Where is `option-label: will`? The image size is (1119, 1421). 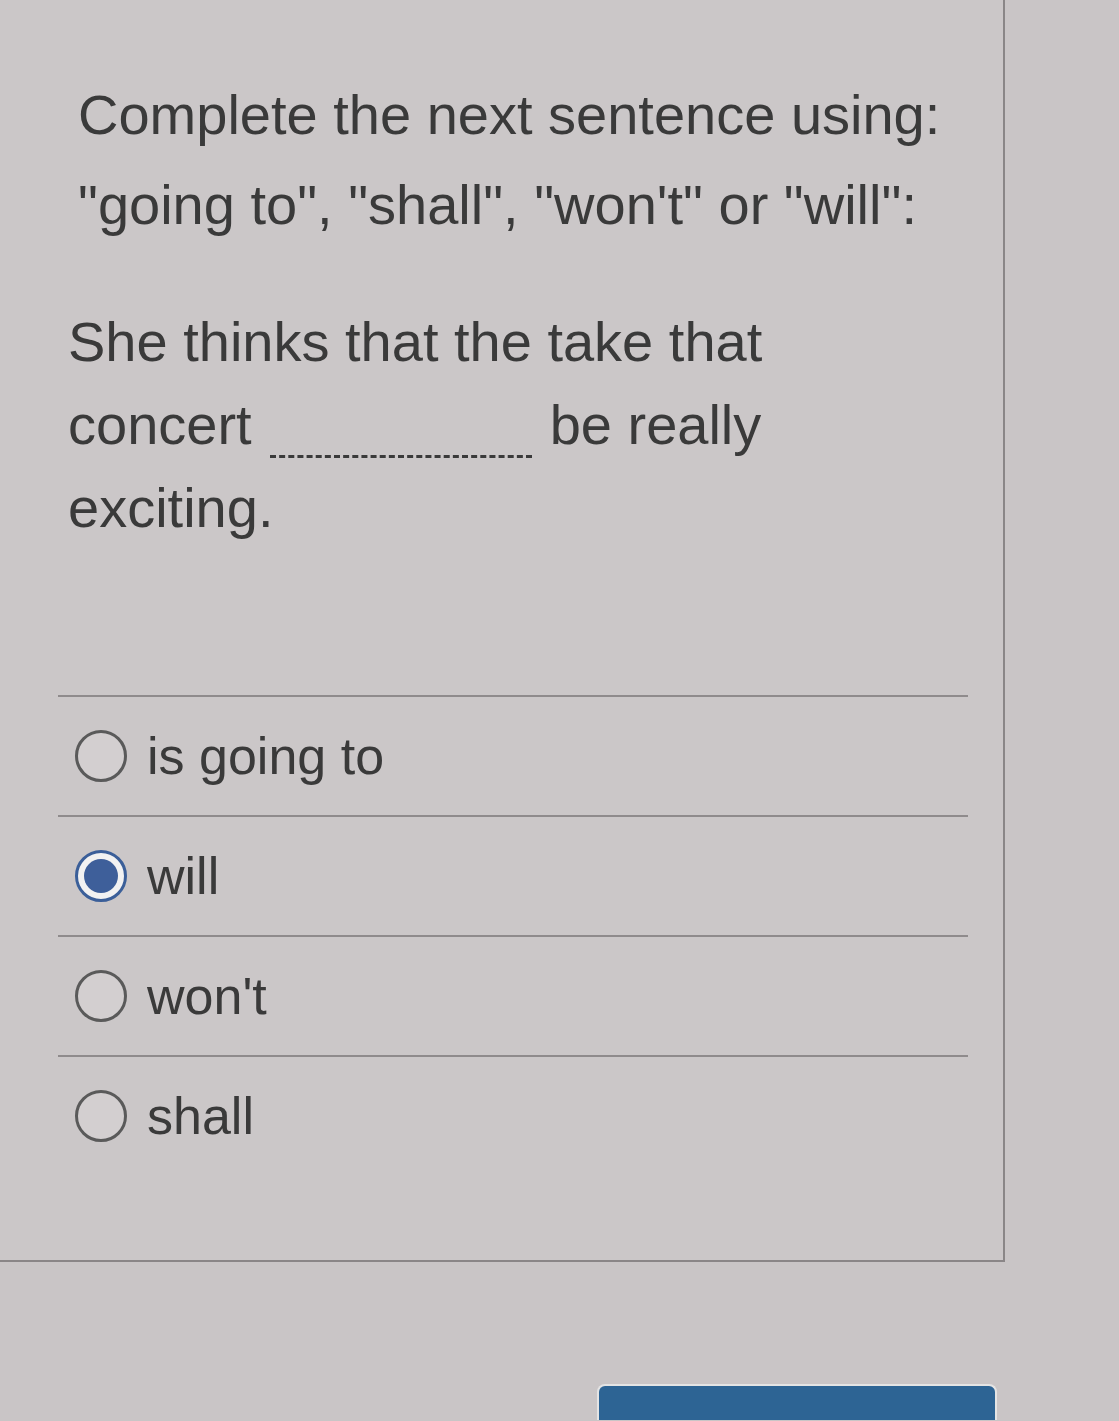 option-label: will is located at coordinates (183, 876).